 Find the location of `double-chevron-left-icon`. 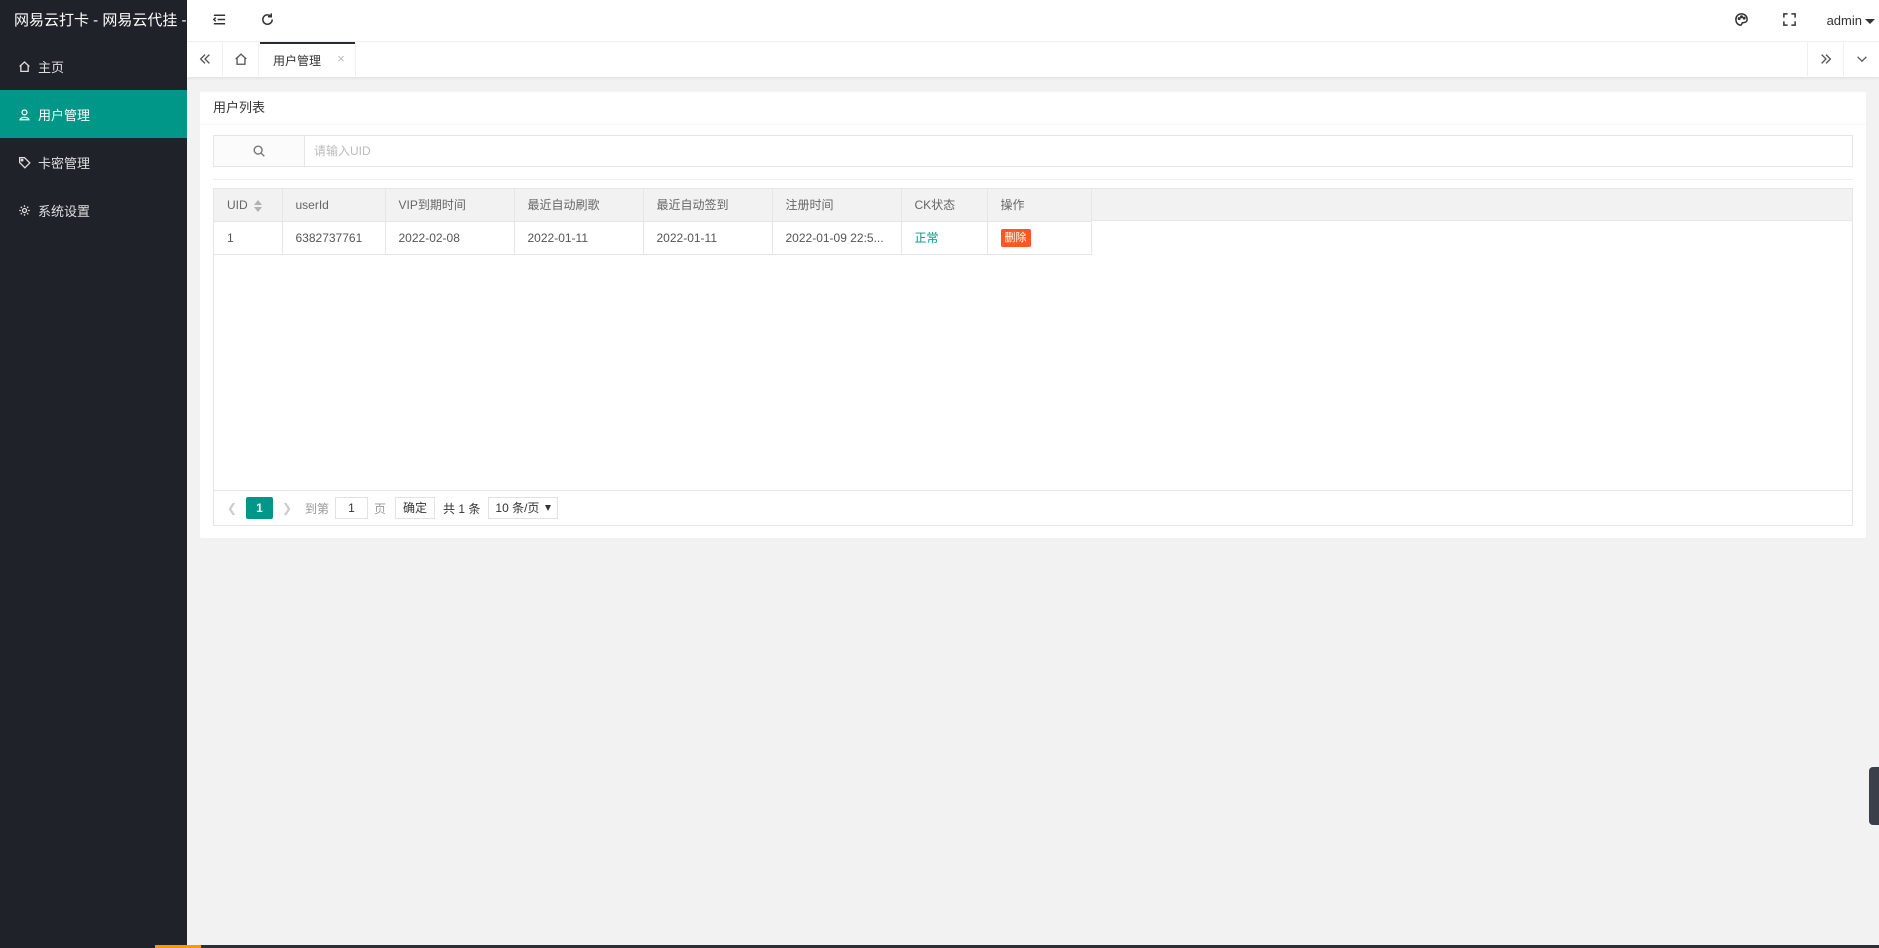

double-chevron-left-icon is located at coordinates (205, 60).